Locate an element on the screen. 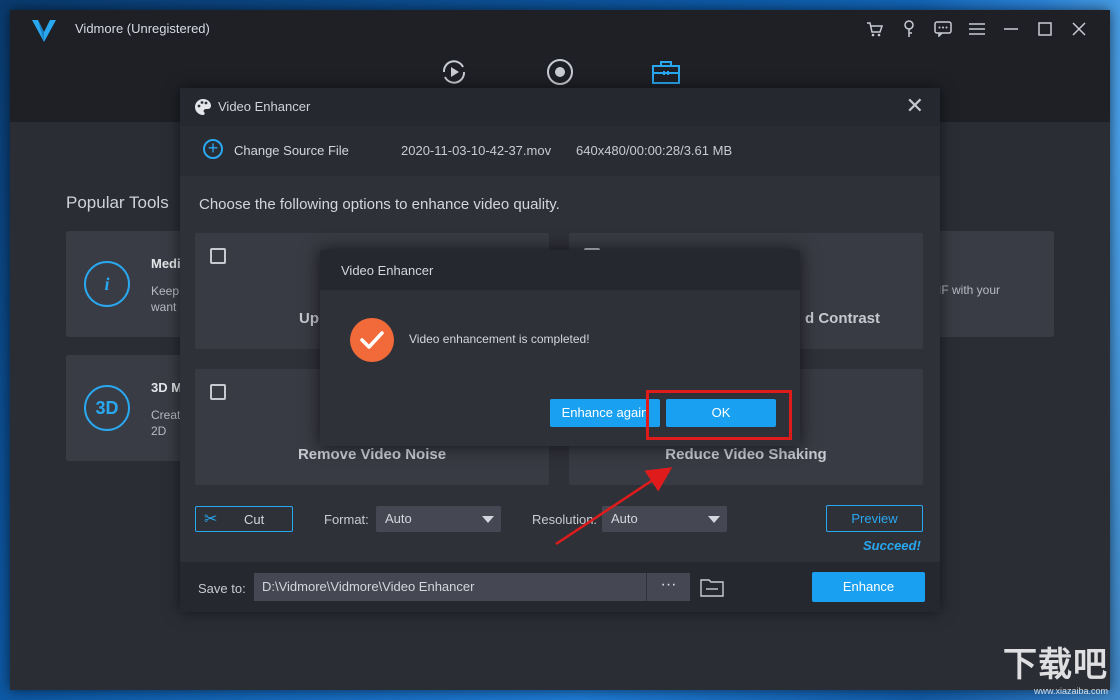 Image resolution: width=1120 pixels, height=700 pixels. annotation-arrow is located at coordinates (614, 506).